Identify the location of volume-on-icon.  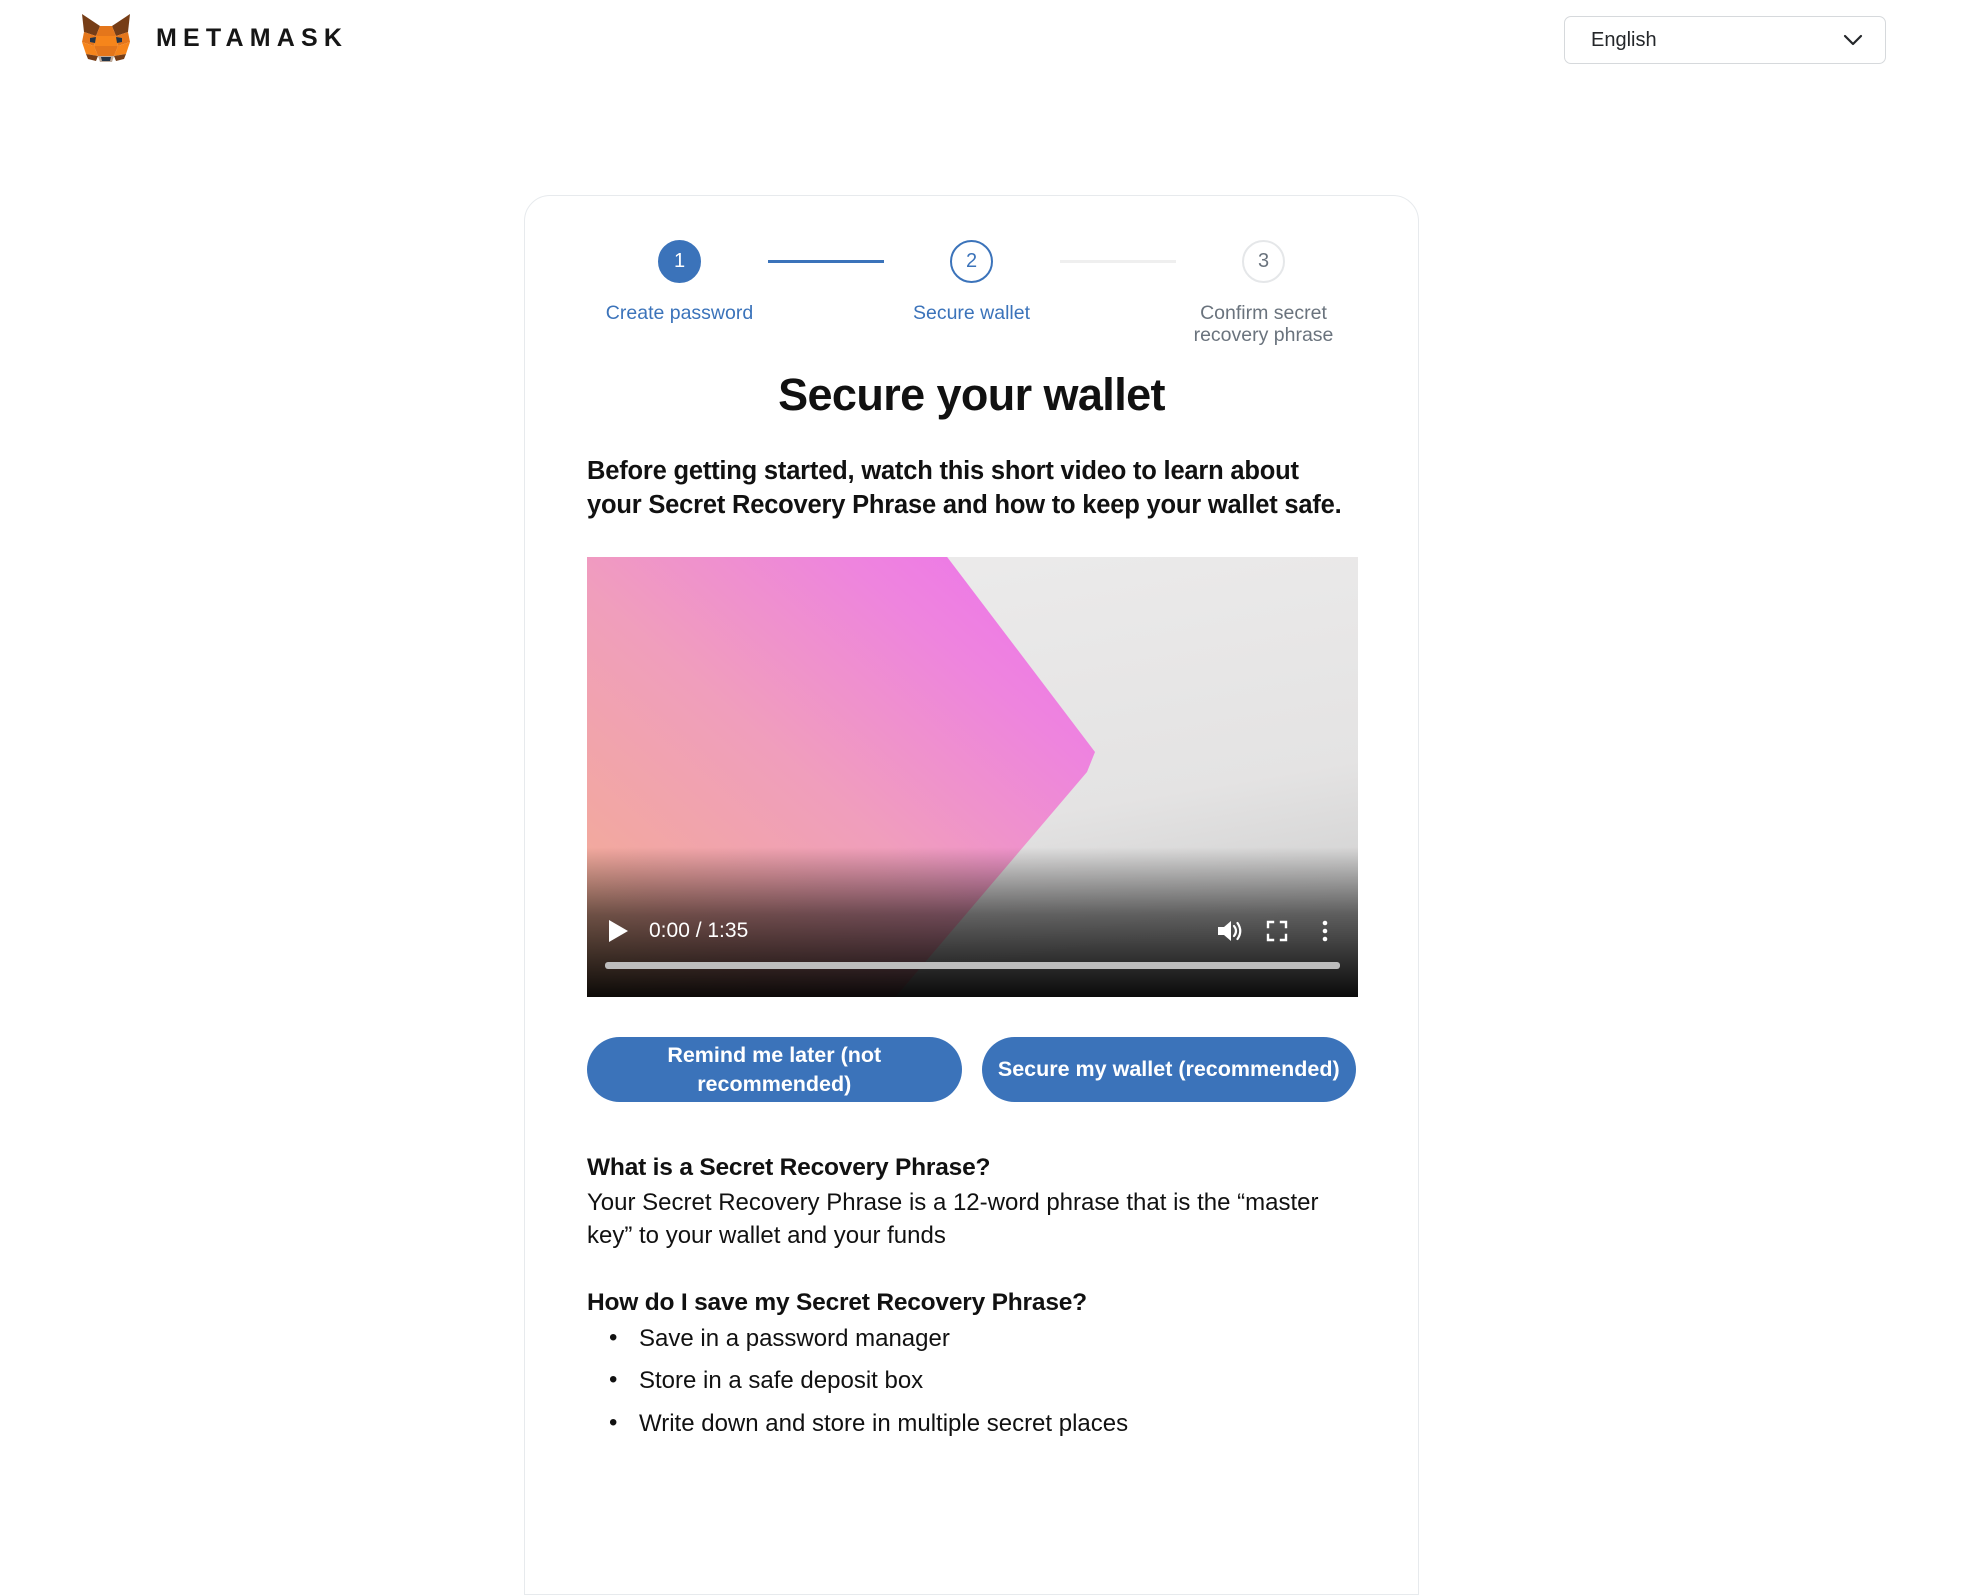
(1229, 931).